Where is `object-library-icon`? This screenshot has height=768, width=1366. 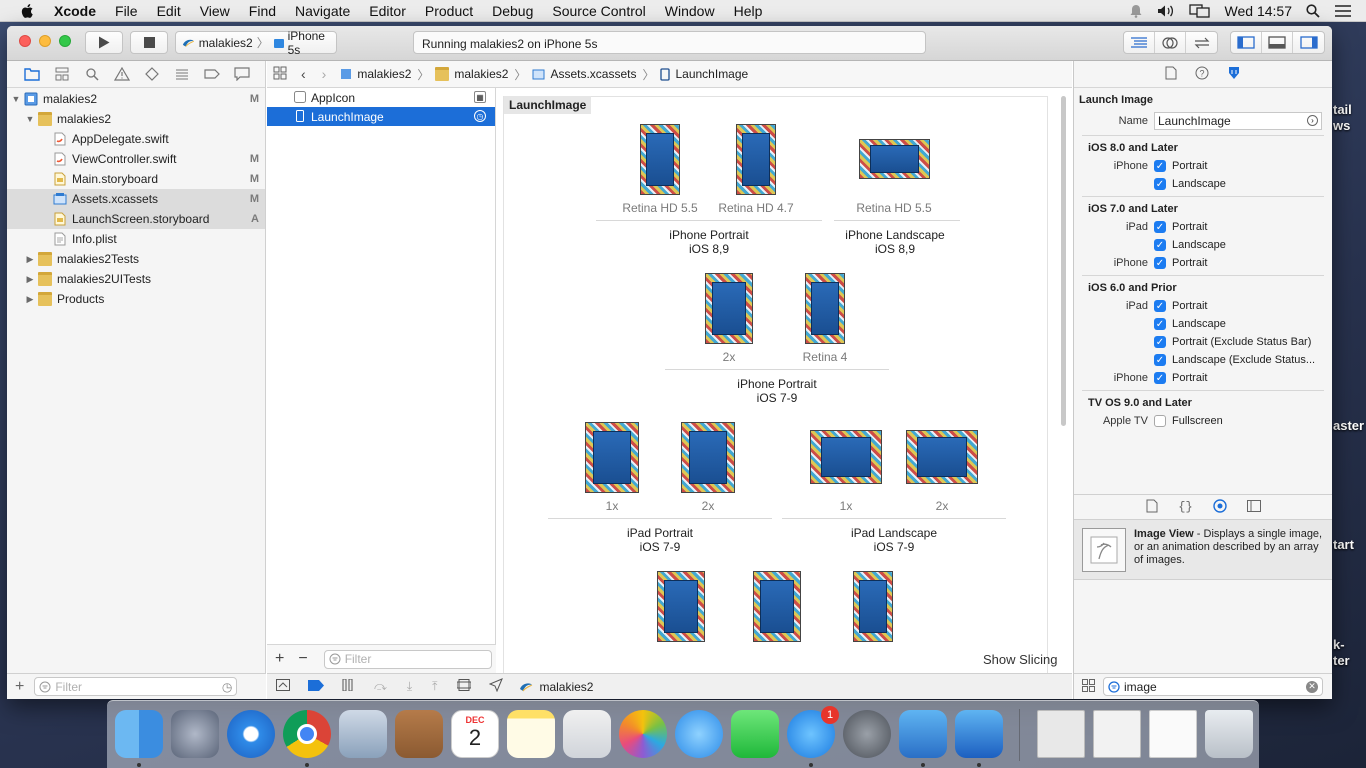 object-library-icon is located at coordinates (1220, 507).